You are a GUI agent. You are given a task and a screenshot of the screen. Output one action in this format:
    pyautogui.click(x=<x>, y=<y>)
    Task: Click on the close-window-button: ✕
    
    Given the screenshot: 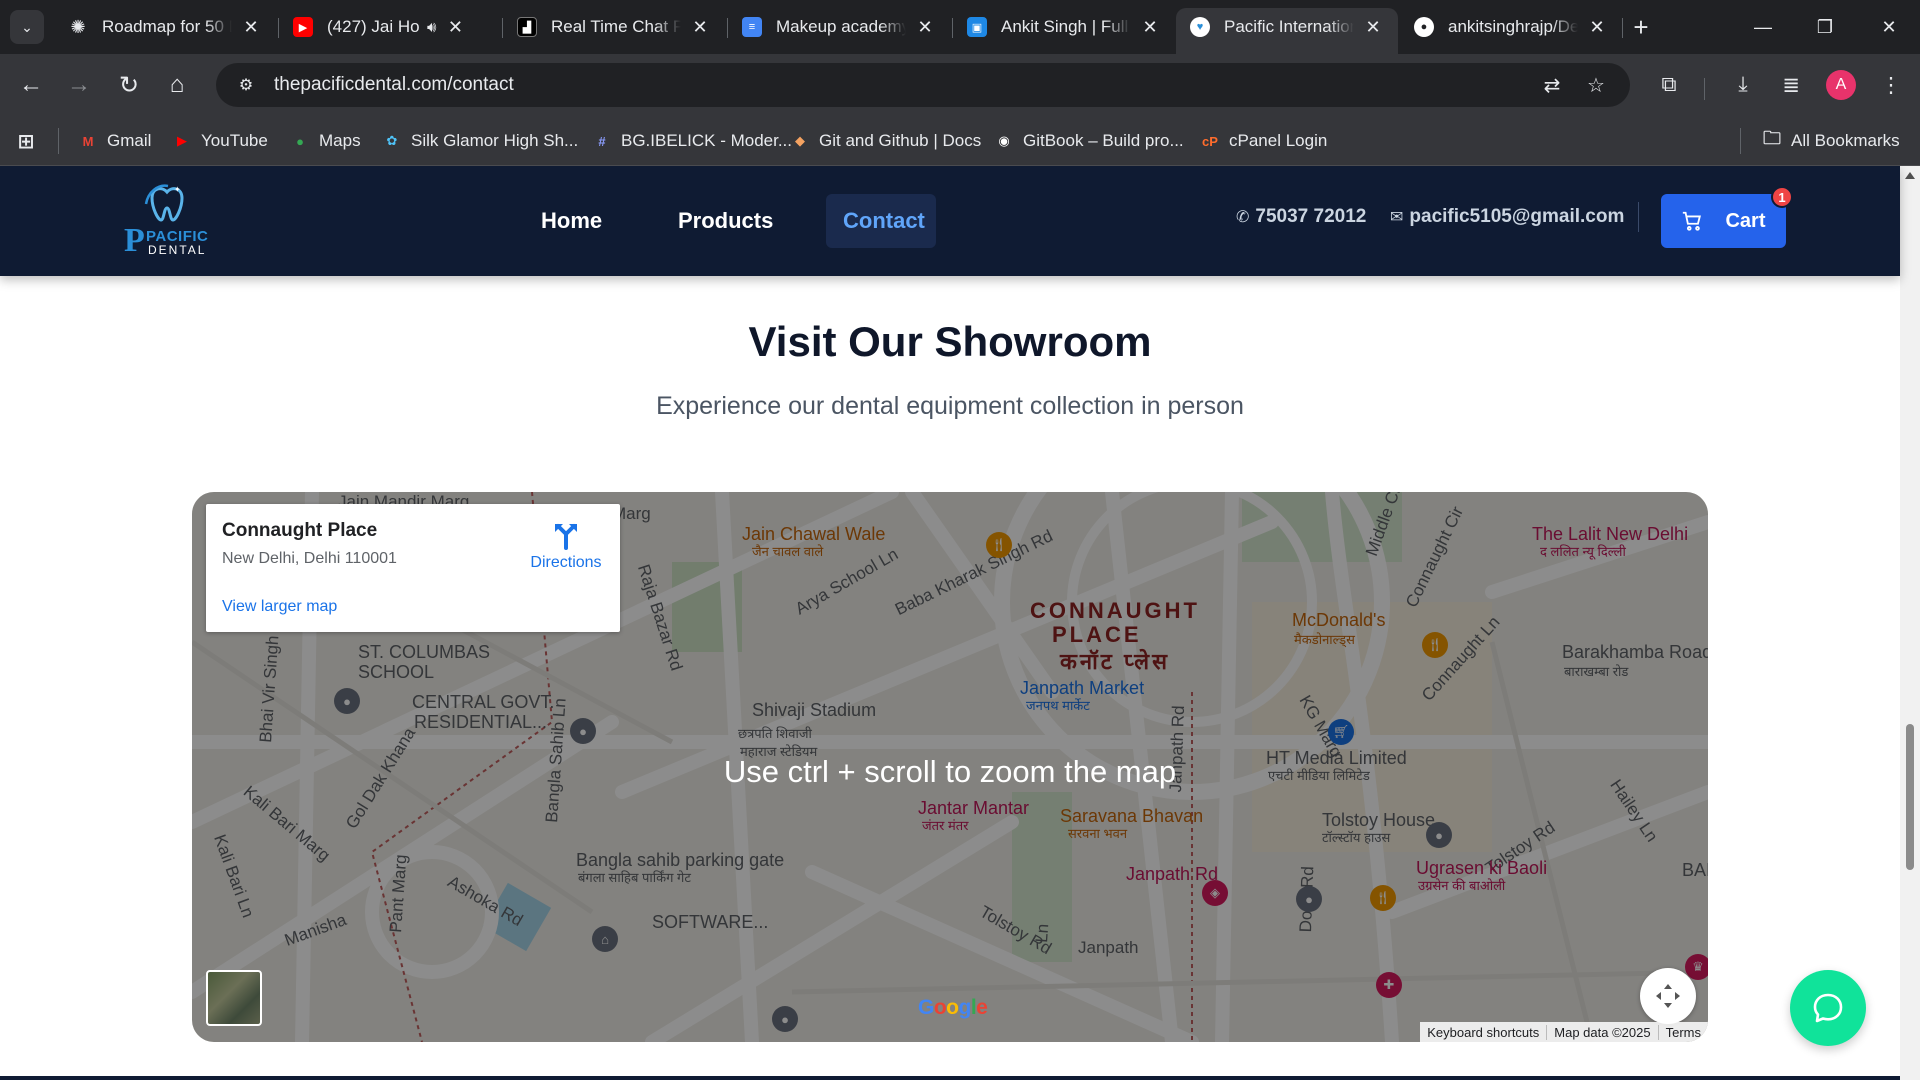 What is the action you would take?
    pyautogui.click(x=1889, y=27)
    